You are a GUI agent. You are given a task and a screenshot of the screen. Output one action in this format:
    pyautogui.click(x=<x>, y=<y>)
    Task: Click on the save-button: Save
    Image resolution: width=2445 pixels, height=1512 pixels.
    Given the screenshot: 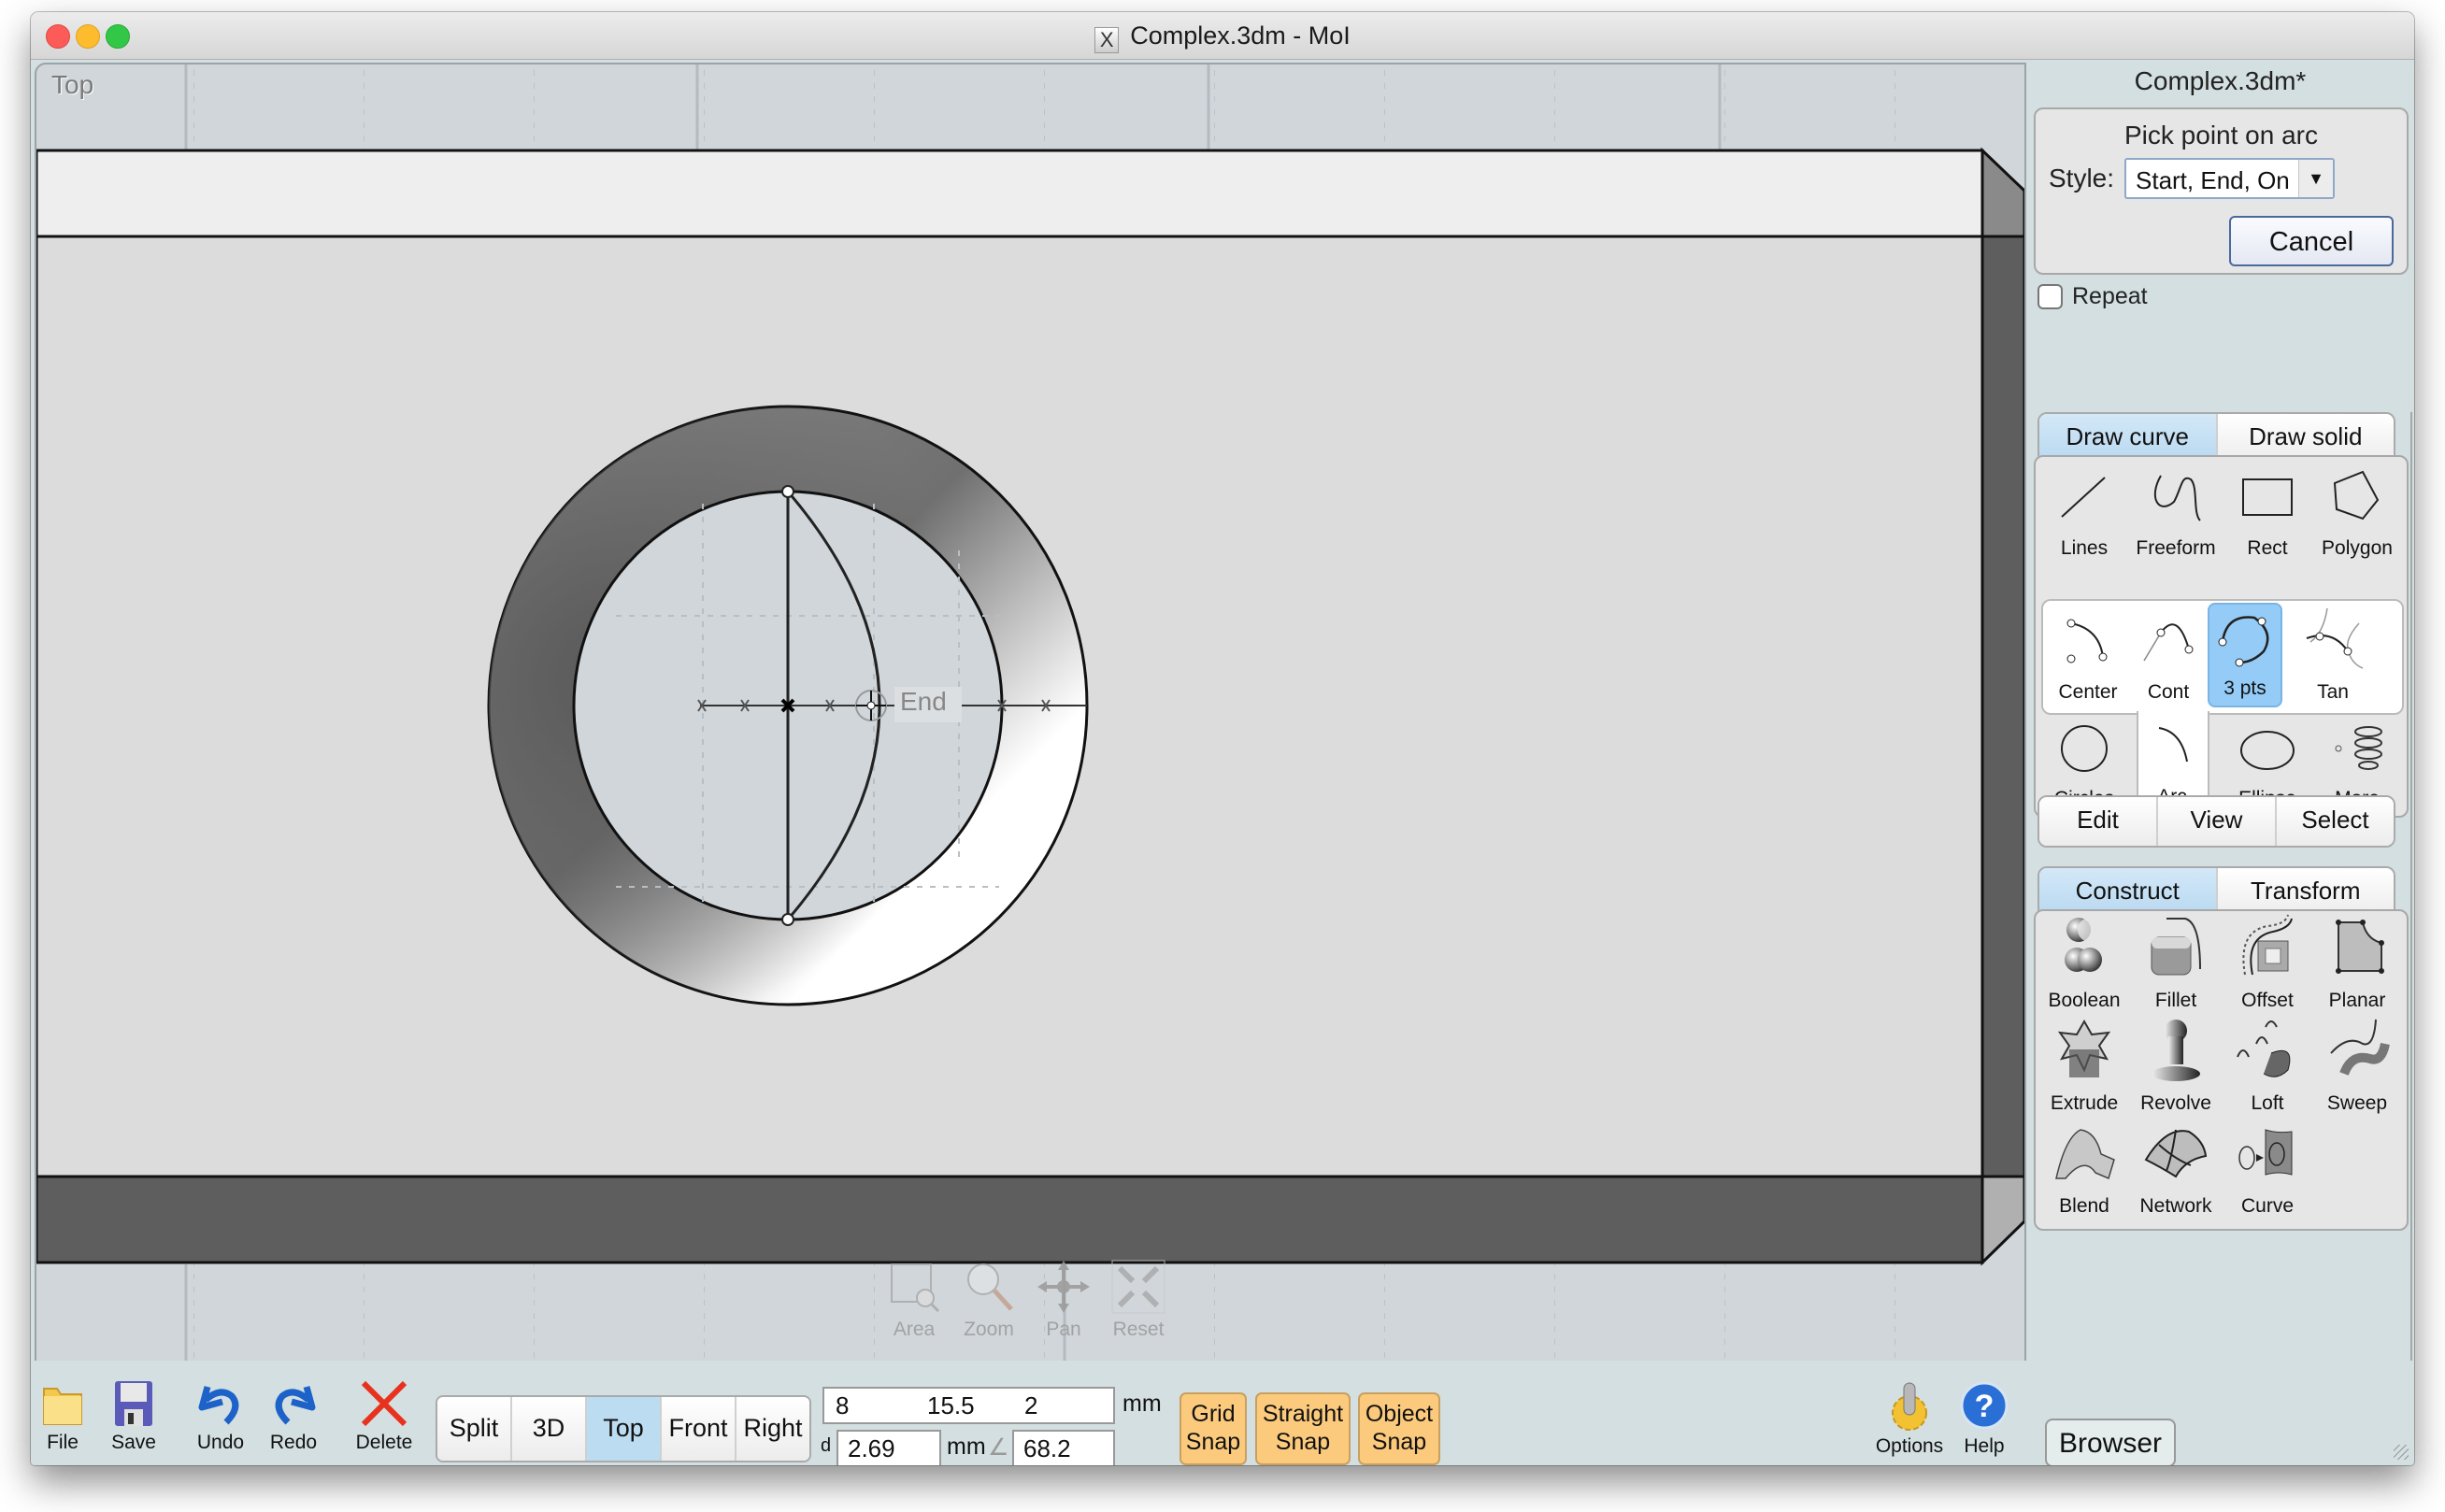 What is the action you would take?
    pyautogui.click(x=134, y=1416)
    